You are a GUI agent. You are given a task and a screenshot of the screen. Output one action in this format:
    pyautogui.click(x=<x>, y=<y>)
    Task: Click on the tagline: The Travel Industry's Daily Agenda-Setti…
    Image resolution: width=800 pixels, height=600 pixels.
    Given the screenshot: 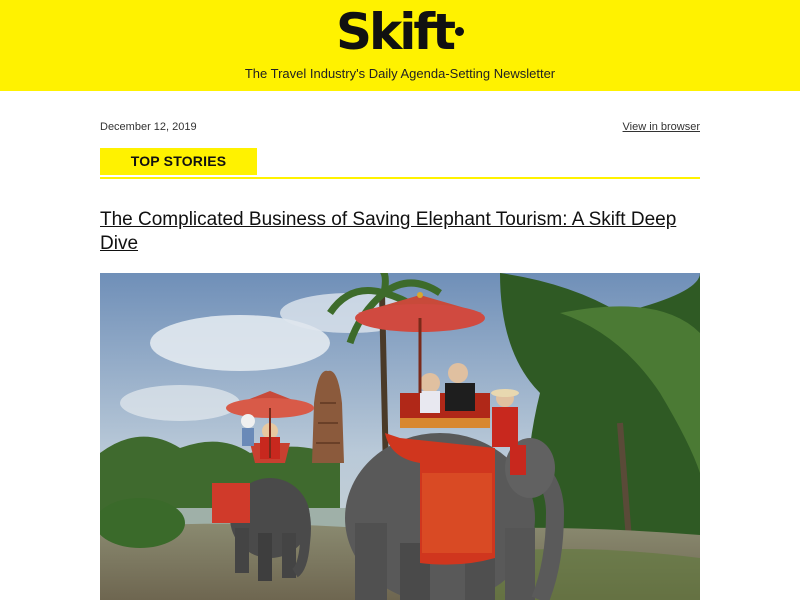 What is the action you would take?
    pyautogui.click(x=400, y=73)
    